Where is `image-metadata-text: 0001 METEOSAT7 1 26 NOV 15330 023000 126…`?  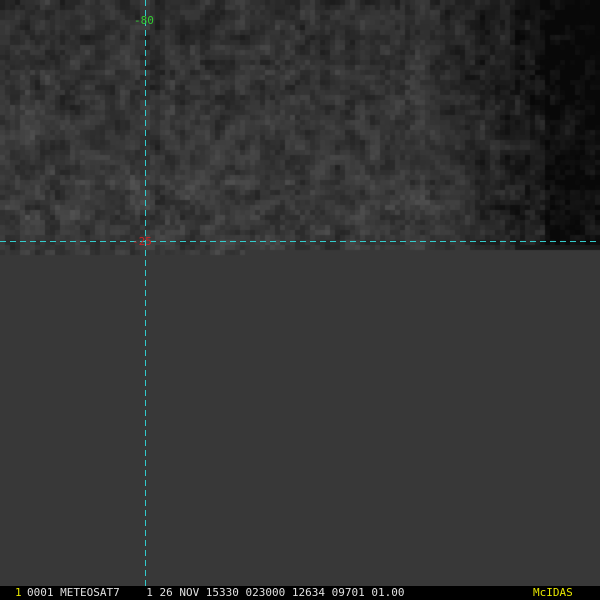
image-metadata-text: 0001 METEOSAT7 1 26 NOV 15330 023000 126… is located at coordinates (216, 592).